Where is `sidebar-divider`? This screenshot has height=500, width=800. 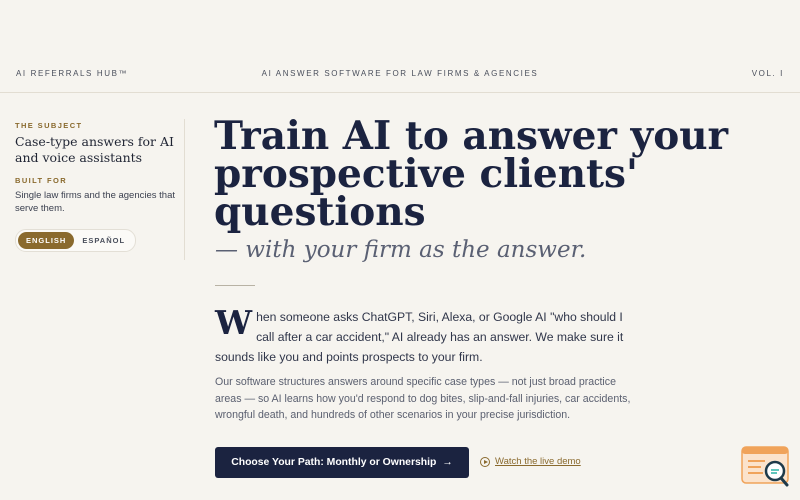
sidebar-divider is located at coordinates (184, 189).